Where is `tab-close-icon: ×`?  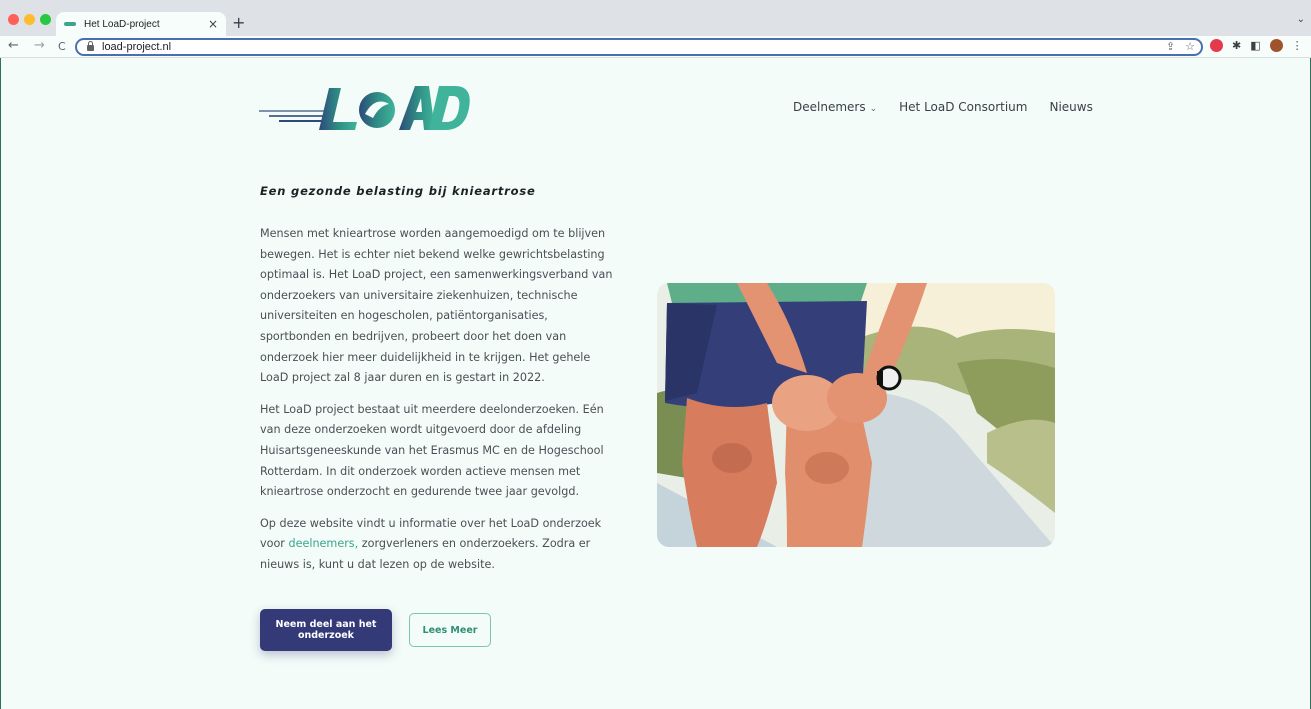 tab-close-icon: × is located at coordinates (213, 24).